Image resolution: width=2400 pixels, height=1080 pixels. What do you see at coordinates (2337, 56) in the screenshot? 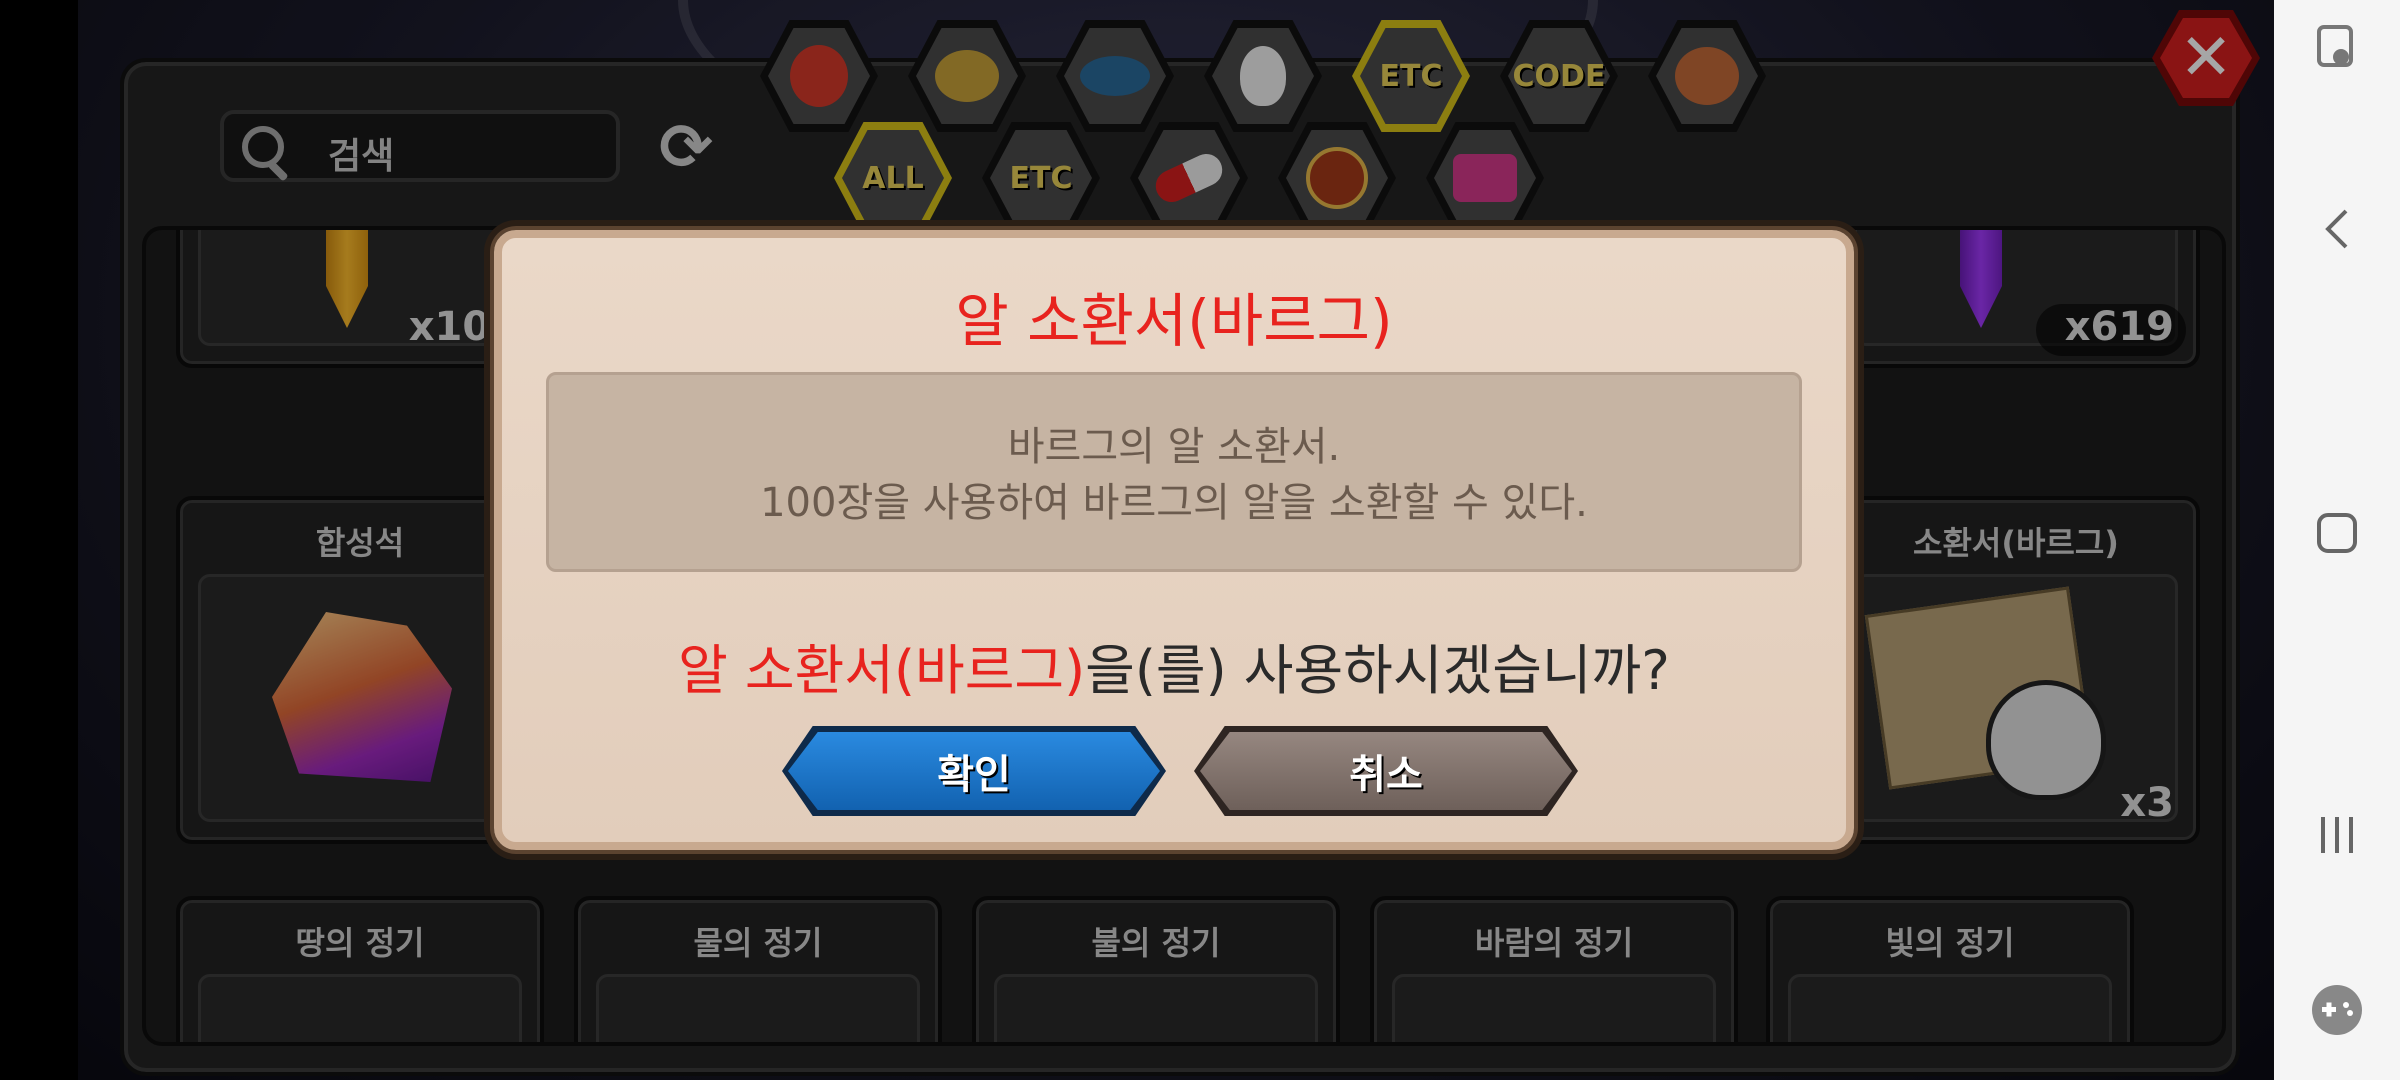
I see `accessibility-icon` at bounding box center [2337, 56].